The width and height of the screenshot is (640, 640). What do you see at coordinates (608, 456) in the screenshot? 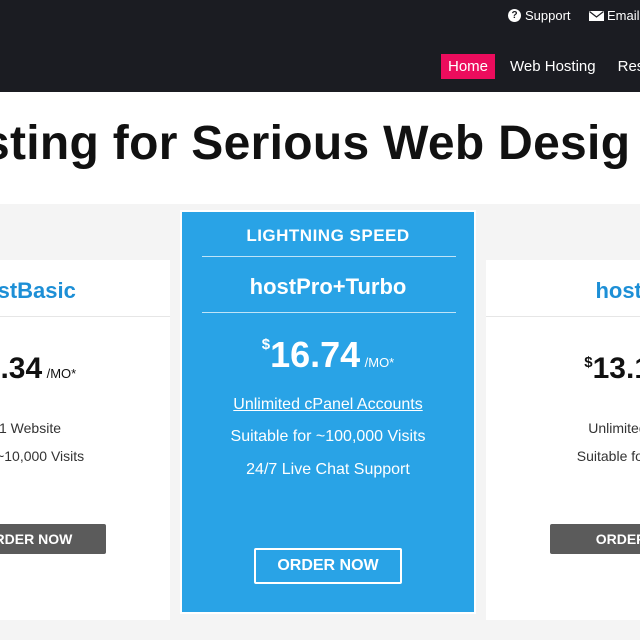
I see `plan-feature: Suitable for ~25` at bounding box center [608, 456].